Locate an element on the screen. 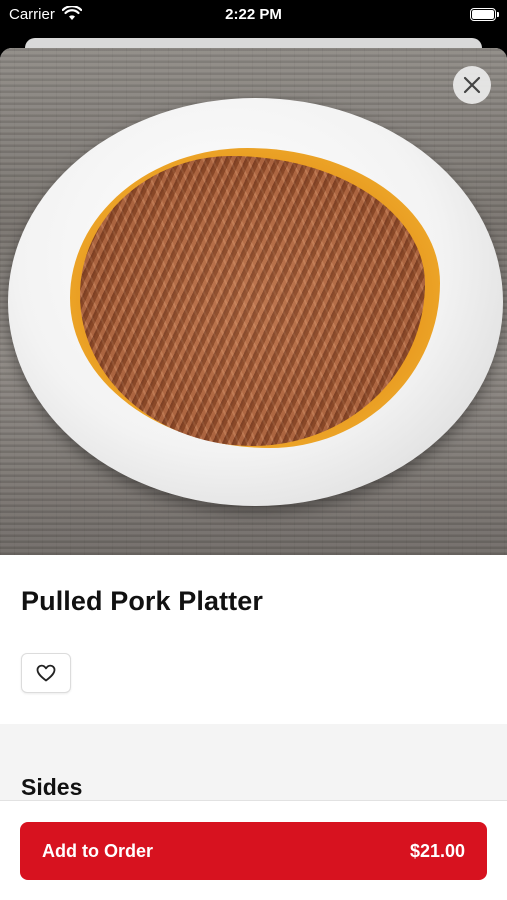 The image size is (507, 900). item-title: Pulled Pork Platter is located at coordinates (142, 601).